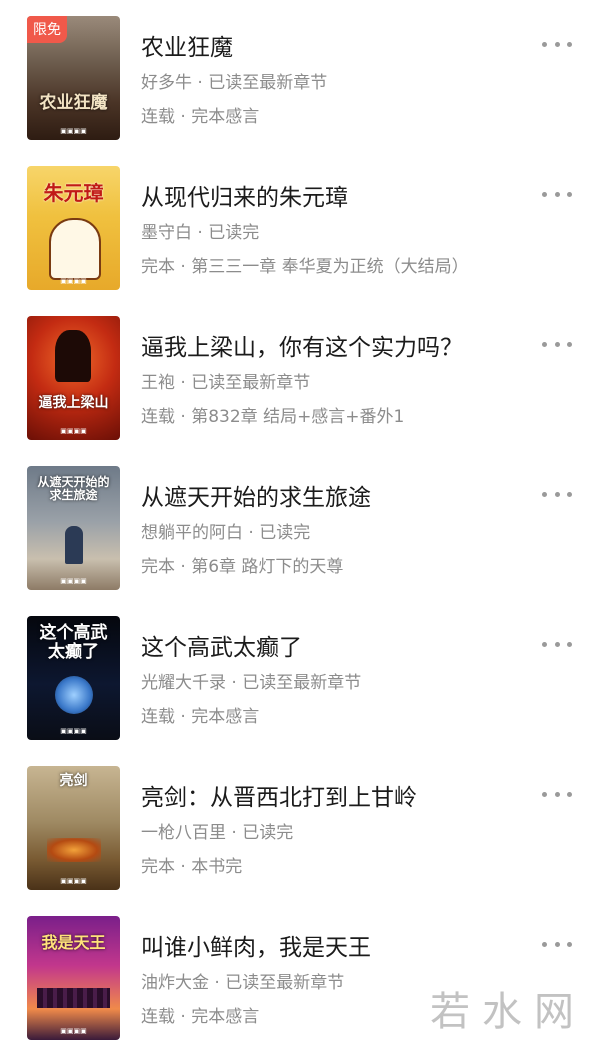 Image resolution: width=600 pixels, height=1051 pixels. Describe the element at coordinates (256, 948) in the screenshot. I see `book-title: 叫谁小鲜肉，我是天王` at that location.